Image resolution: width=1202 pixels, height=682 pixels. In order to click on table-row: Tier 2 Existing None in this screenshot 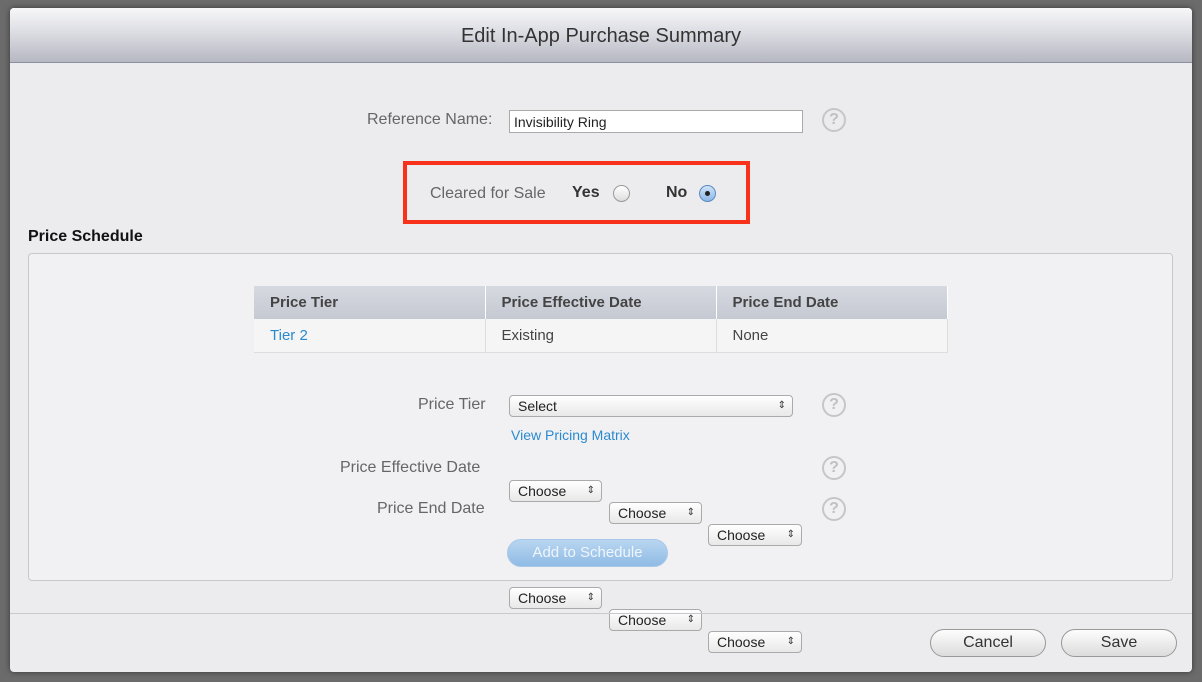, I will do `click(601, 336)`.